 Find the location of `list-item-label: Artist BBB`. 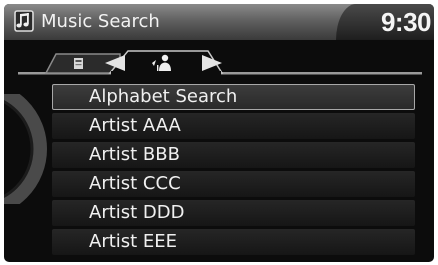

list-item-label: Artist BBB is located at coordinates (134, 154).